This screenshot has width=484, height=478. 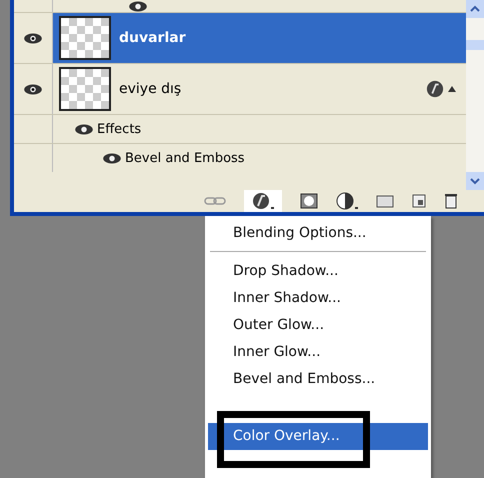 I want to click on expand-triangle-icon, so click(x=452, y=89).